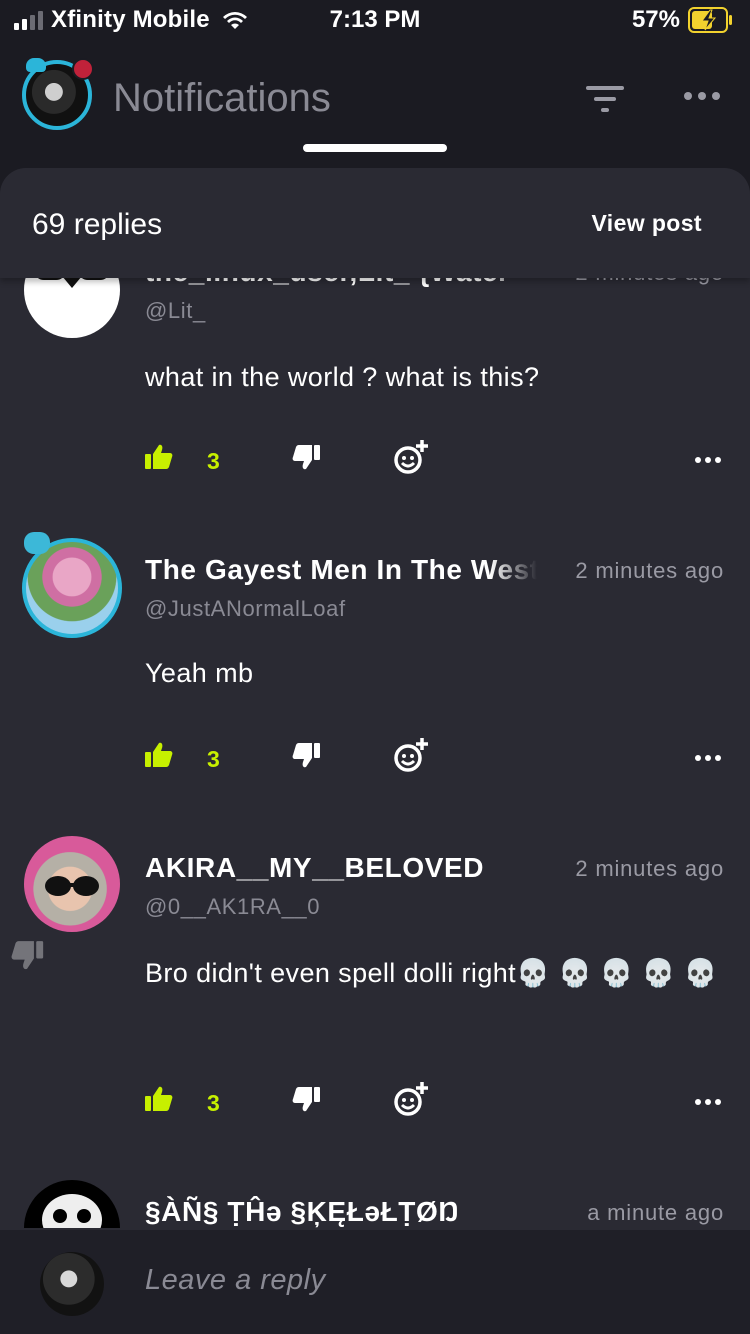  I want to click on comment-author-handle: @Lit_, so click(175, 311).